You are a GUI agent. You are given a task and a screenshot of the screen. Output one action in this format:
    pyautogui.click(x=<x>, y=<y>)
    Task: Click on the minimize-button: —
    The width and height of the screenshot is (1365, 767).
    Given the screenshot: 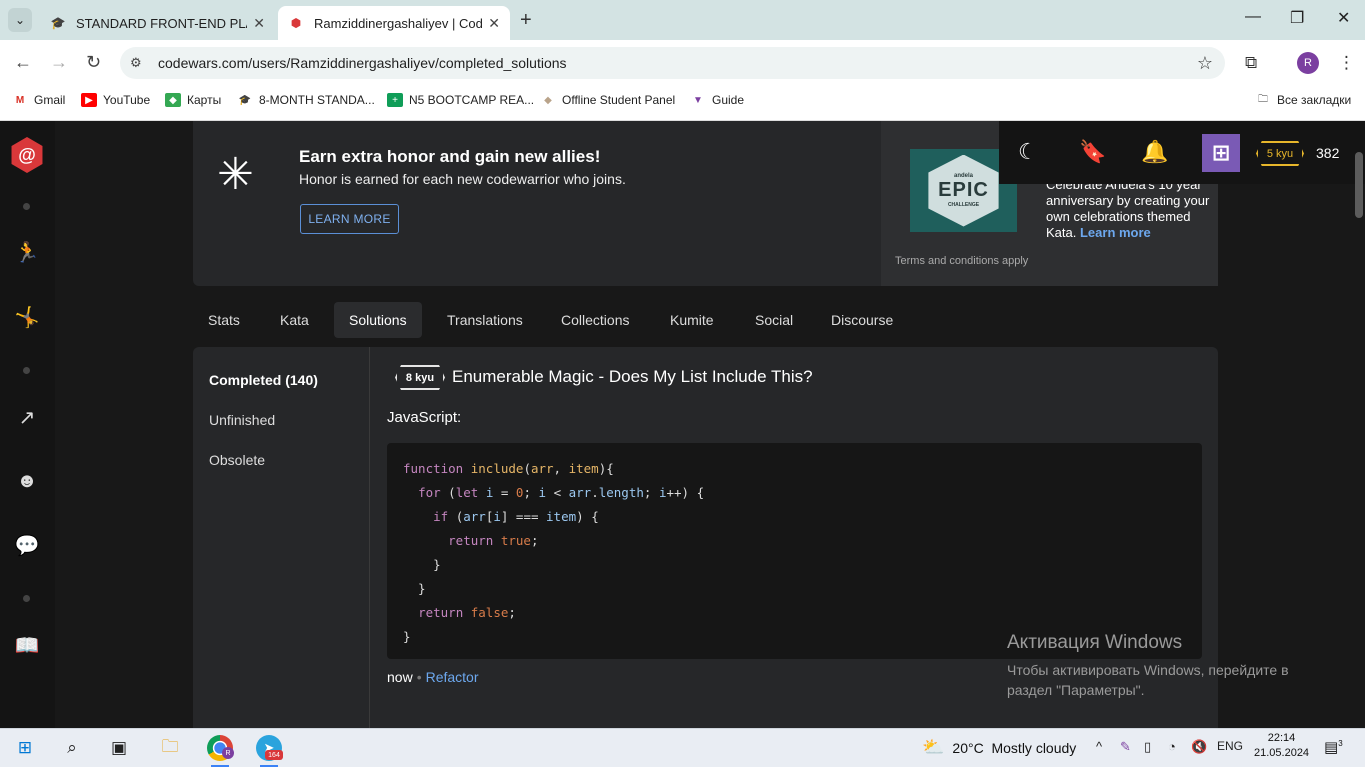 What is the action you would take?
    pyautogui.click(x=1253, y=17)
    